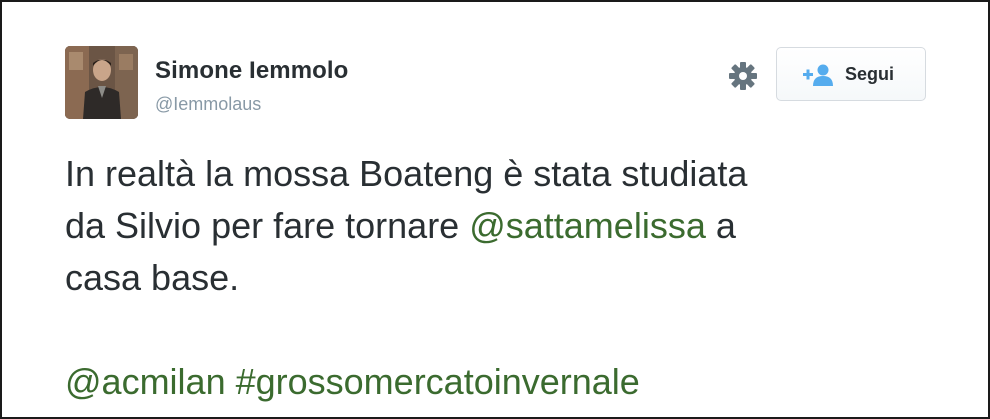  I want to click on hashtag-grossomercatoinvernale-link: #grossomercatoinvernale, so click(438, 381).